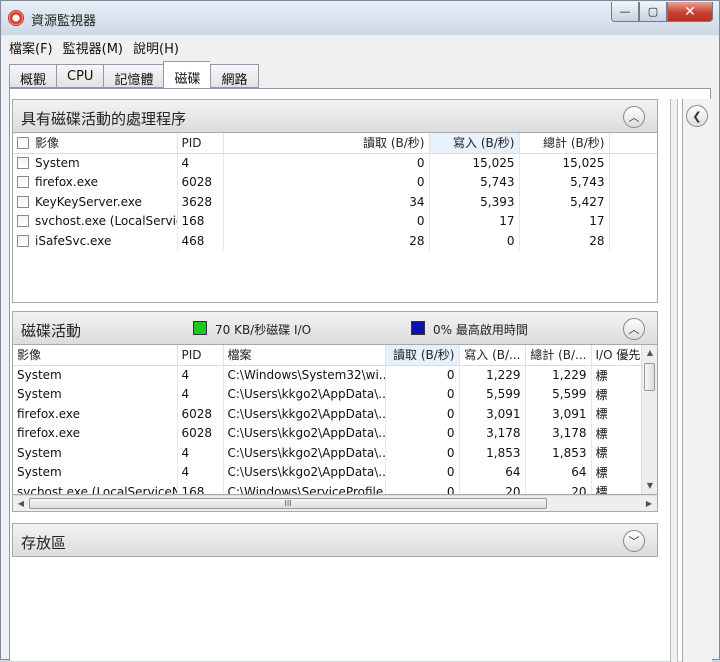 The height and width of the screenshot is (662, 720). What do you see at coordinates (360, 47) in the screenshot?
I see `menu-bar: 檔案(F) 監視器(M) 說明(H)` at bounding box center [360, 47].